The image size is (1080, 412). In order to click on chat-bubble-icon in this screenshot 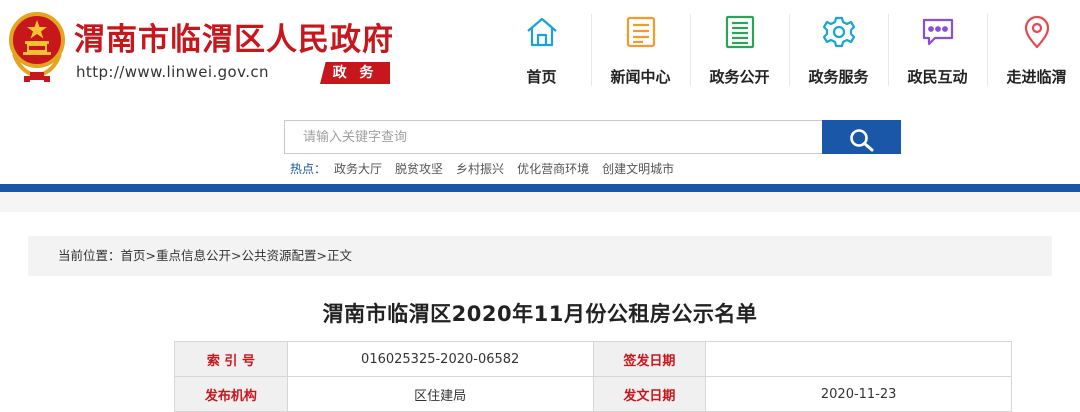, I will do `click(937, 32)`.